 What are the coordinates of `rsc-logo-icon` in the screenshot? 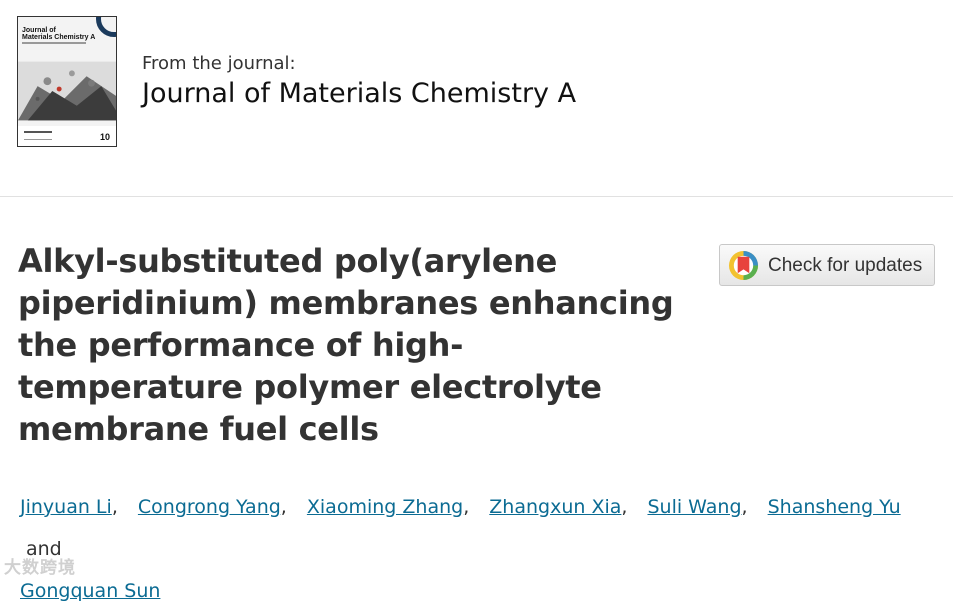 It's located at (38, 135).